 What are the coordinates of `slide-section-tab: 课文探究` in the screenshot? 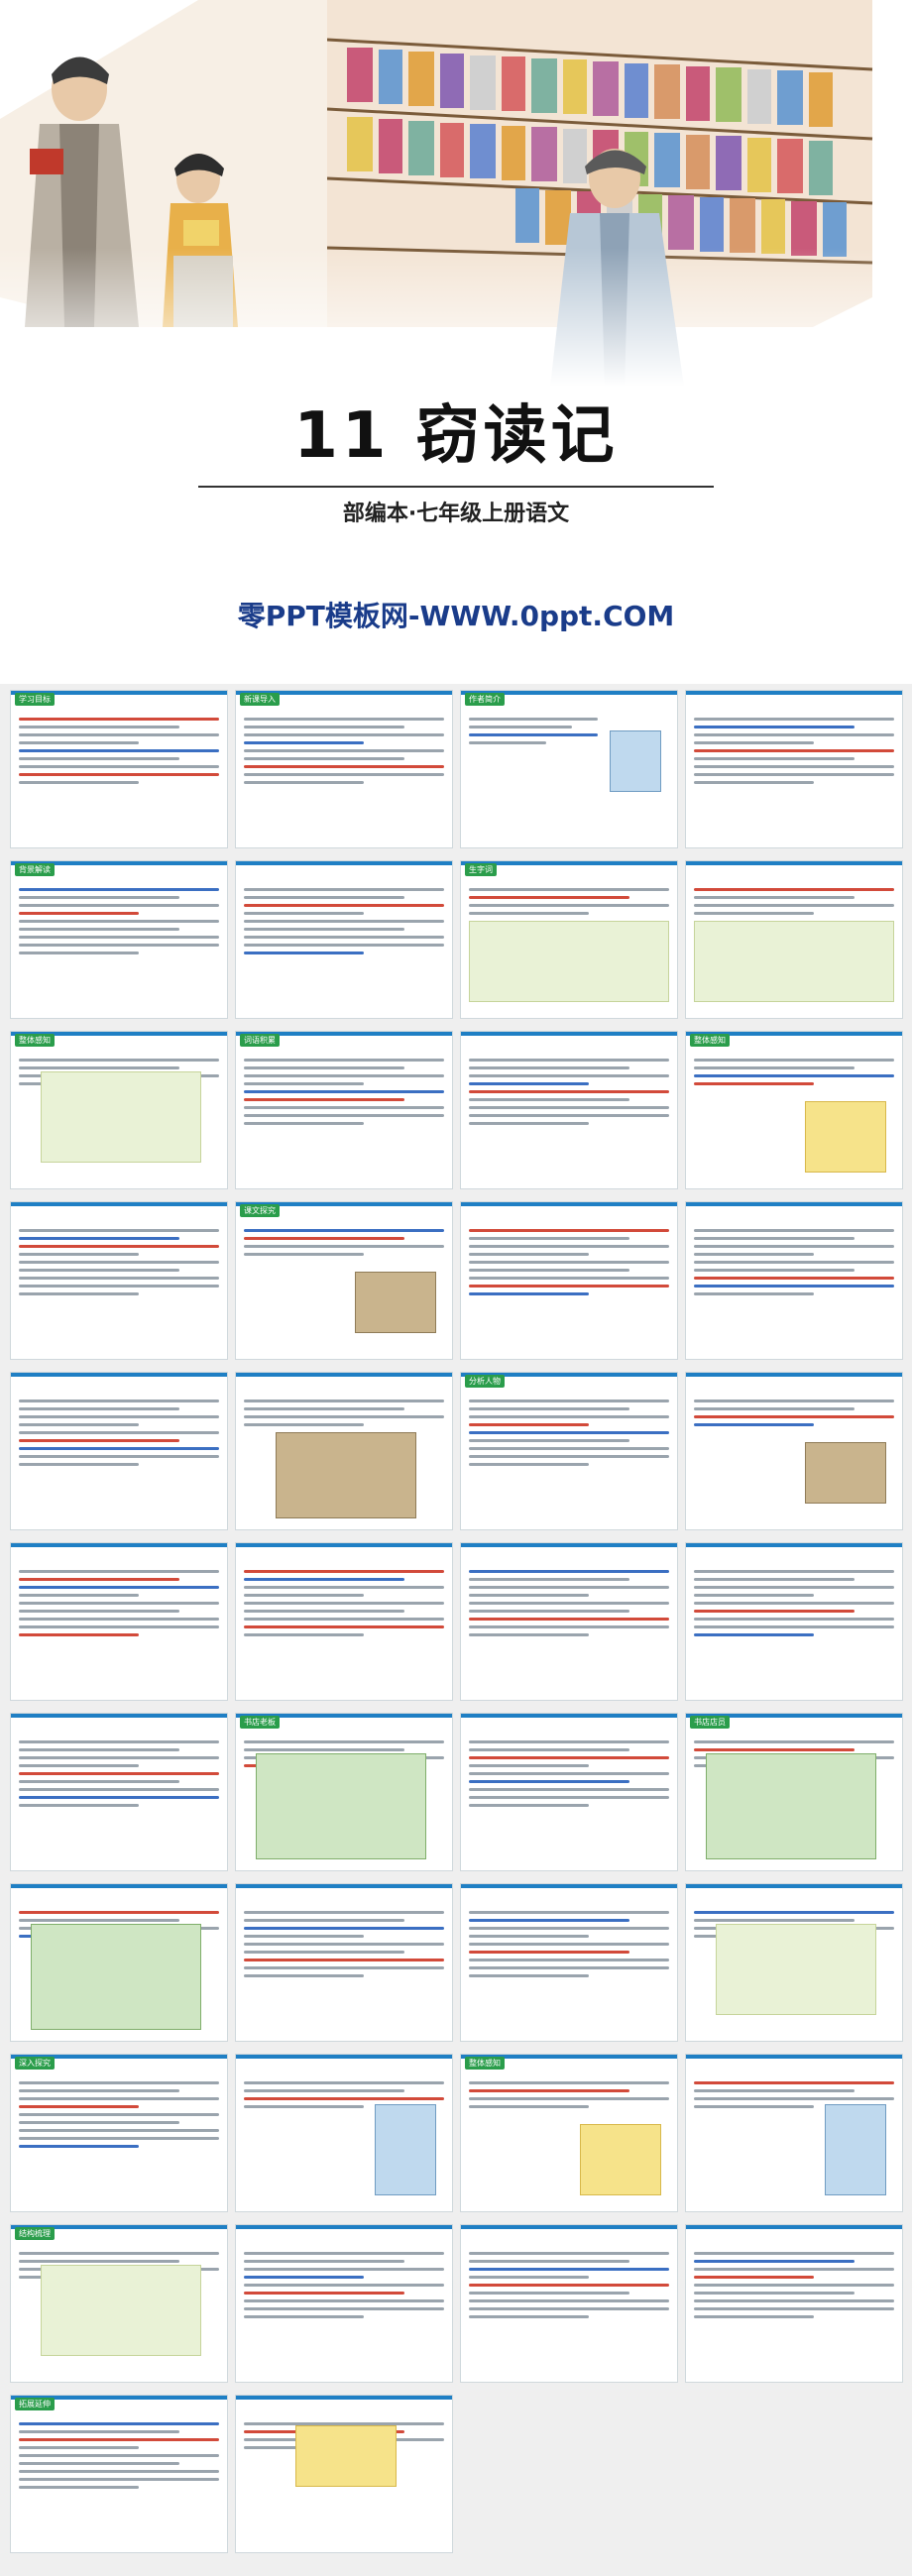 It's located at (260, 1210).